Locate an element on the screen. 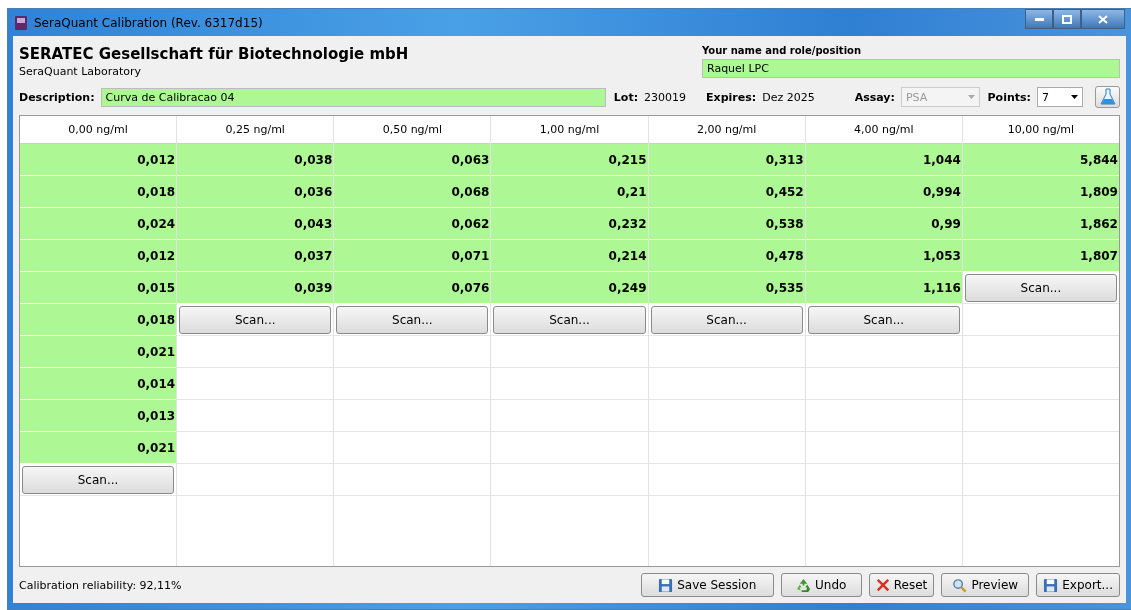 Image resolution: width=1131 pixels, height=610 pixels. value-cell: 0,063 is located at coordinates (412, 160).